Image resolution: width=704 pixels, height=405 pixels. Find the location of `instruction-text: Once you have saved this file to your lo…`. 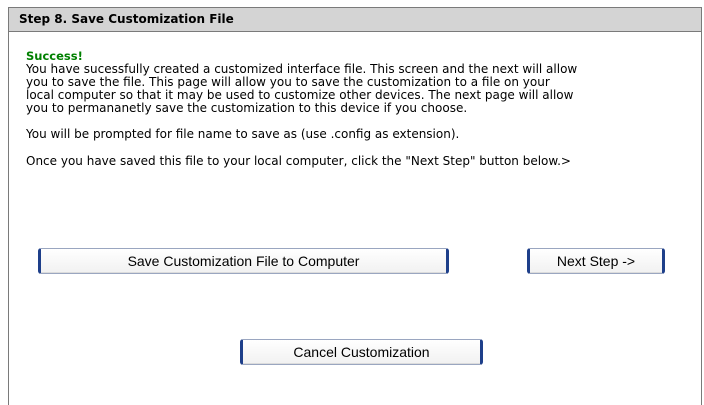

instruction-text: Once you have saved this file to your lo… is located at coordinates (298, 161).